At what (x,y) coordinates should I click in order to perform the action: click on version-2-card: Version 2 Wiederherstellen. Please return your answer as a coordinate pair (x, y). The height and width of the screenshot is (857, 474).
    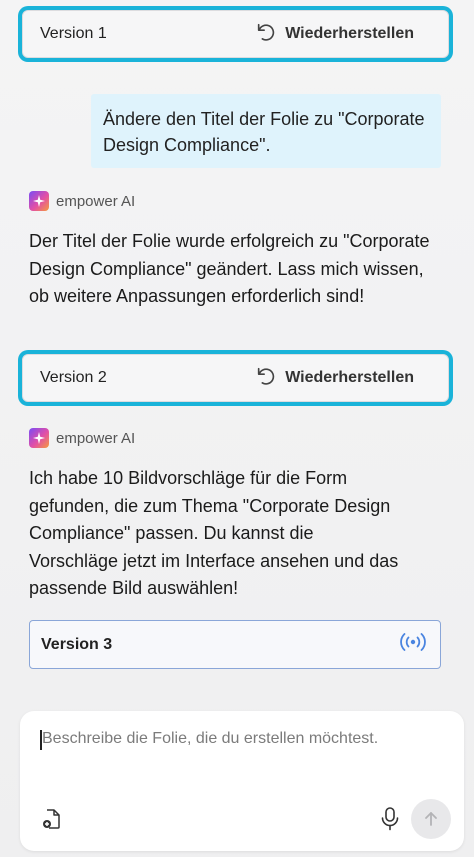
    Looking at the image, I should click on (235, 378).